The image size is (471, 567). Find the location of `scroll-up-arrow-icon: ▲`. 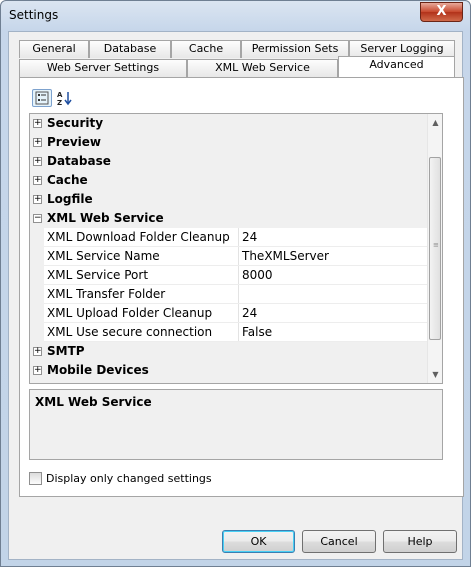

scroll-up-arrow-icon: ▲ is located at coordinates (435, 122).